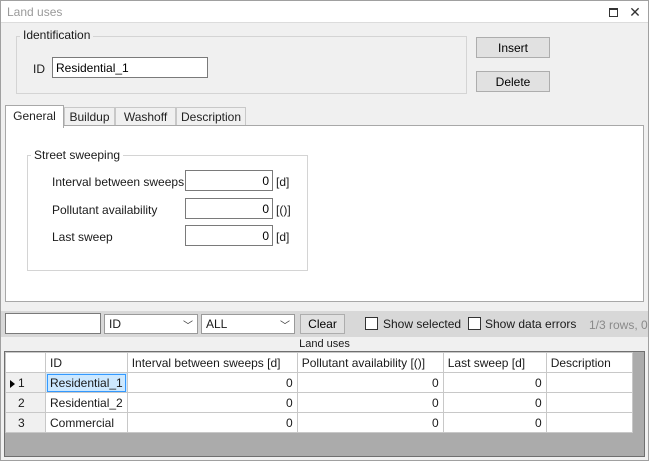  What do you see at coordinates (229, 208) in the screenshot?
I see `availability-input` at bounding box center [229, 208].